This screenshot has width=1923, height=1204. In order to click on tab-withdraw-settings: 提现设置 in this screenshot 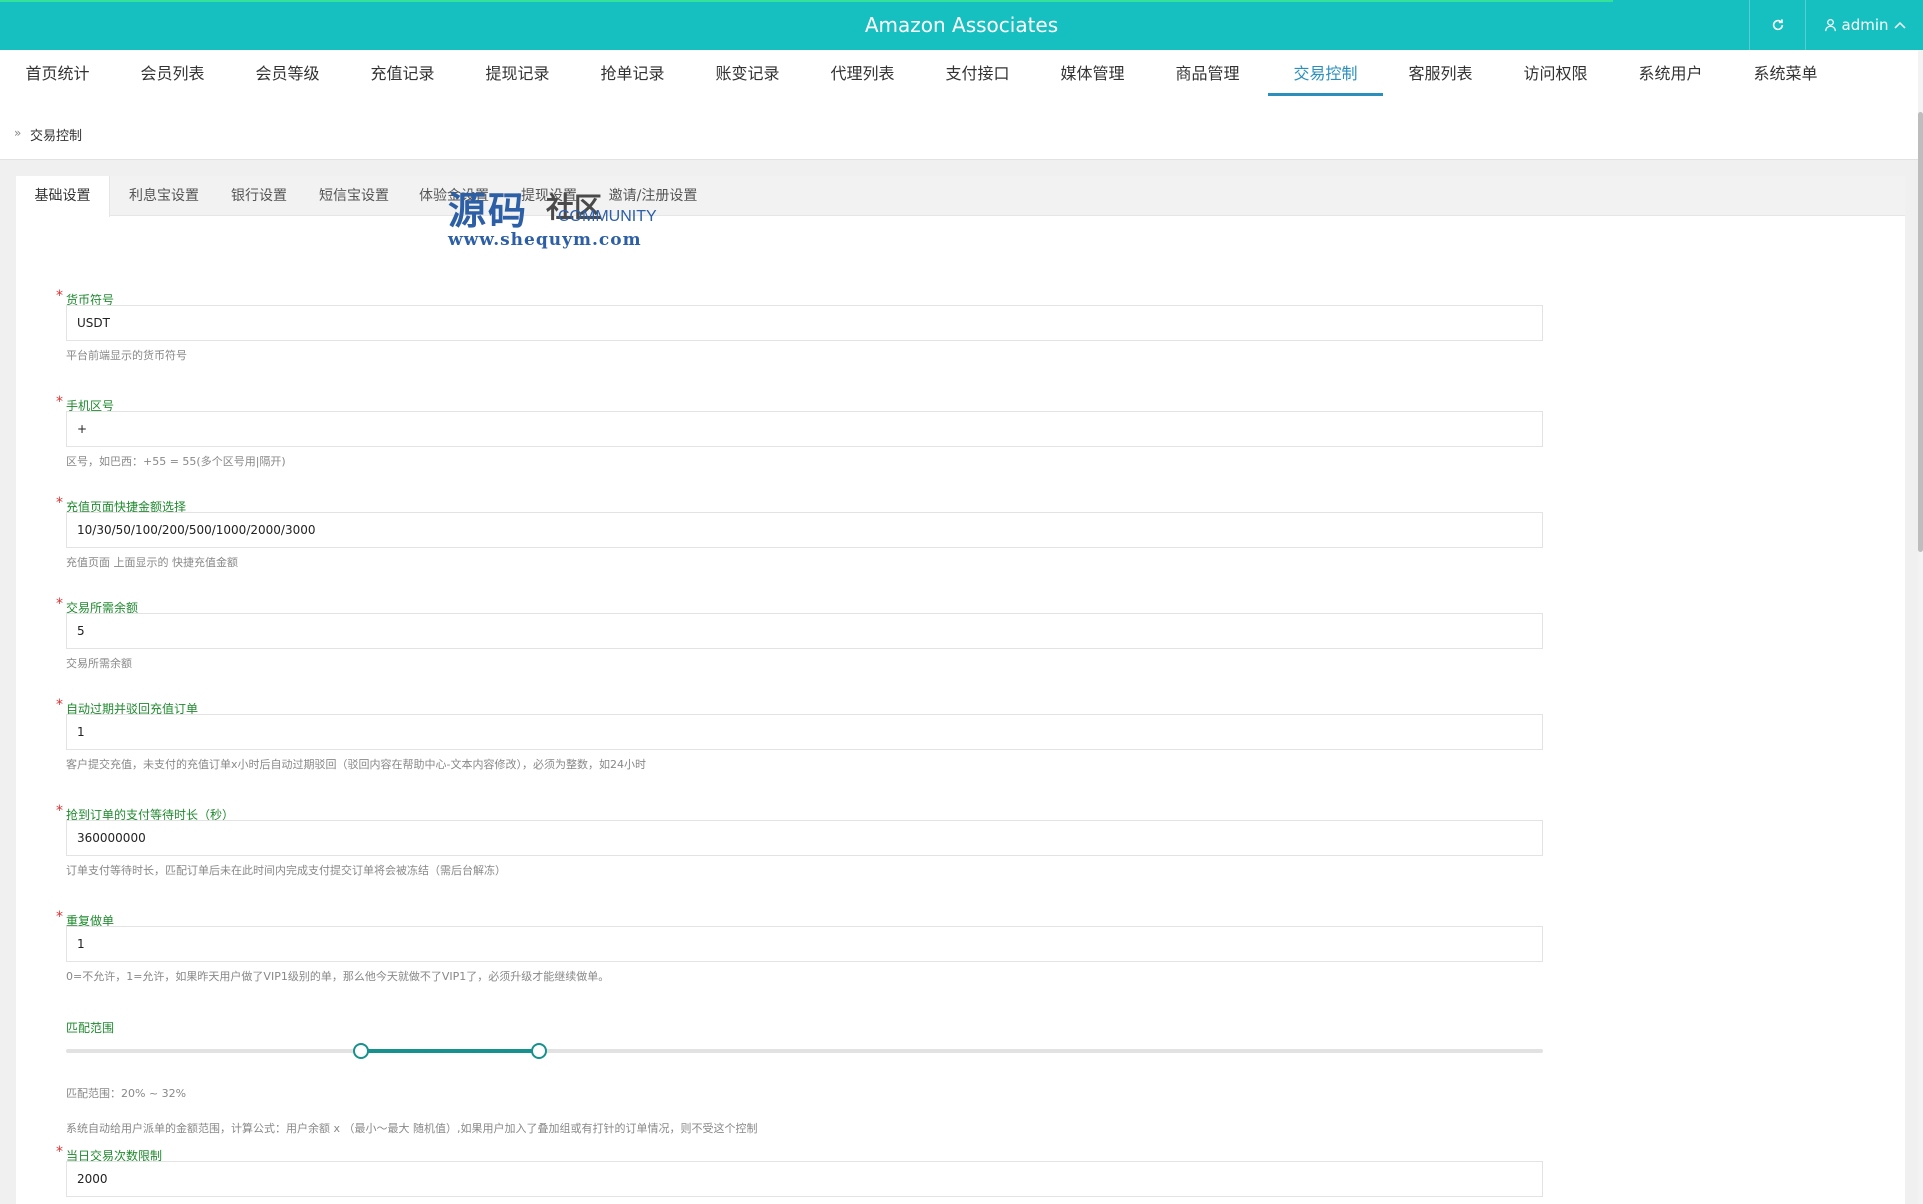, I will do `click(549, 196)`.